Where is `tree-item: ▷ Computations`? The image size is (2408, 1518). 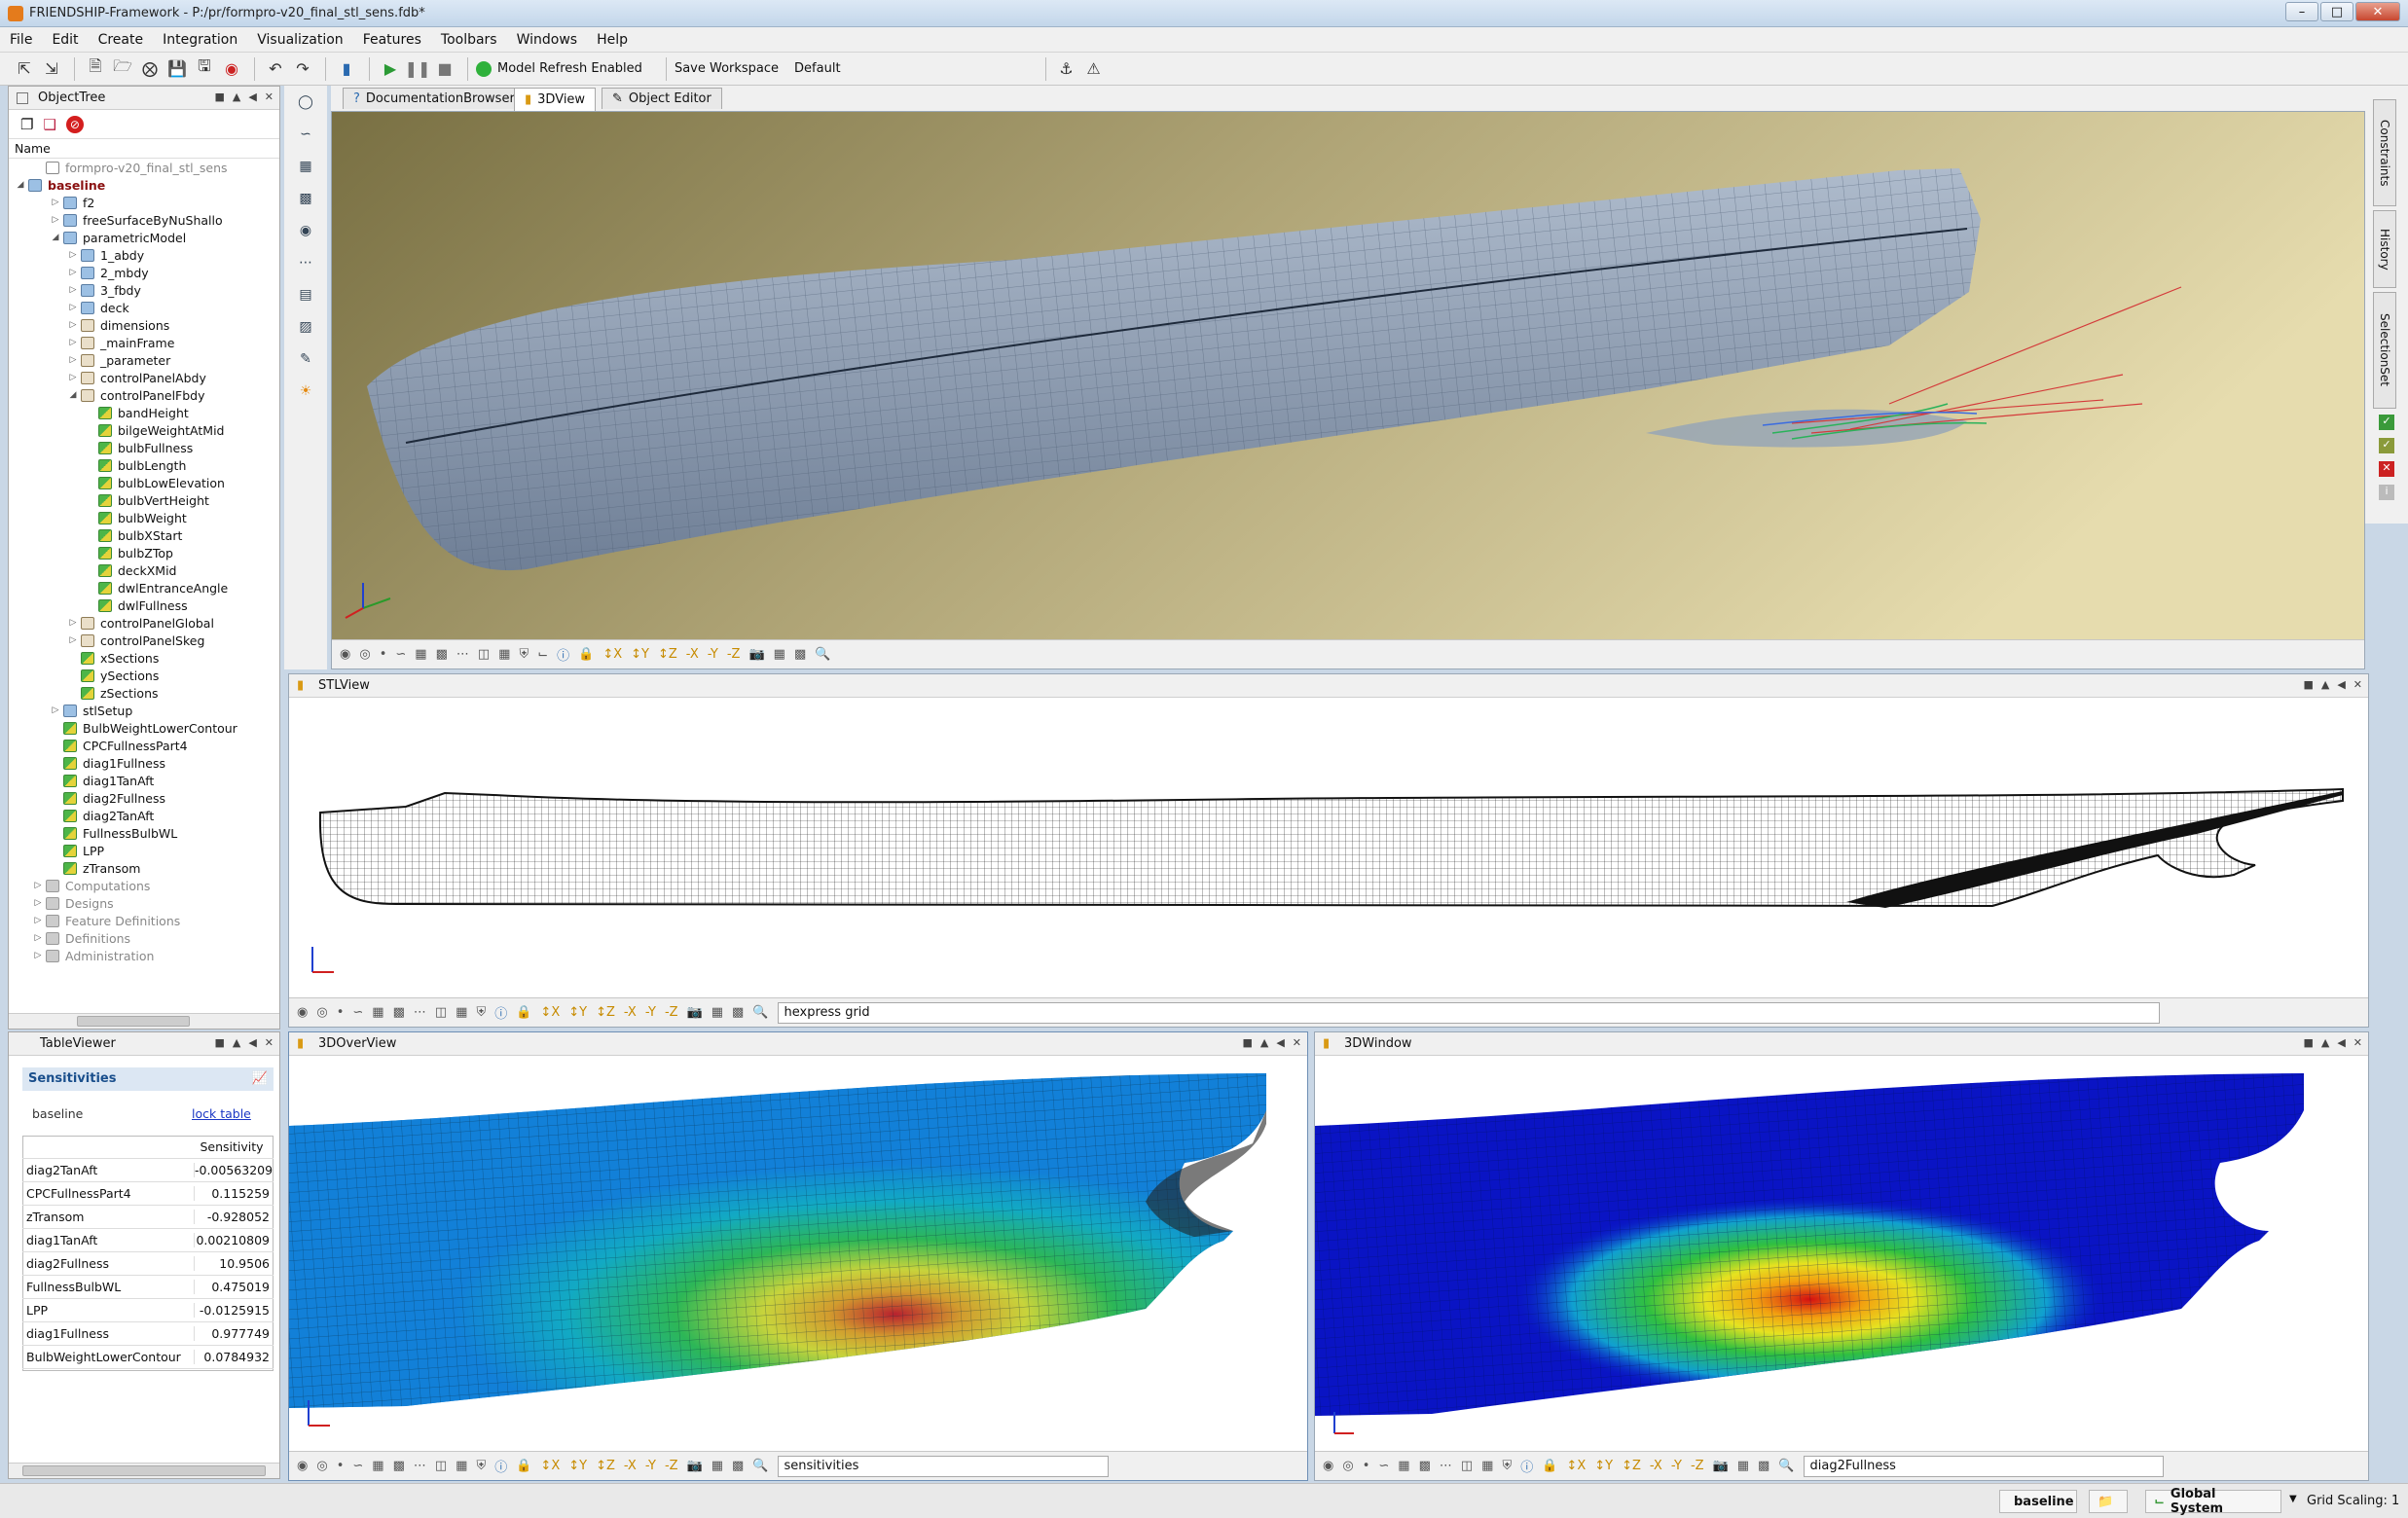 tree-item: ▷ Computations is located at coordinates (91, 885).